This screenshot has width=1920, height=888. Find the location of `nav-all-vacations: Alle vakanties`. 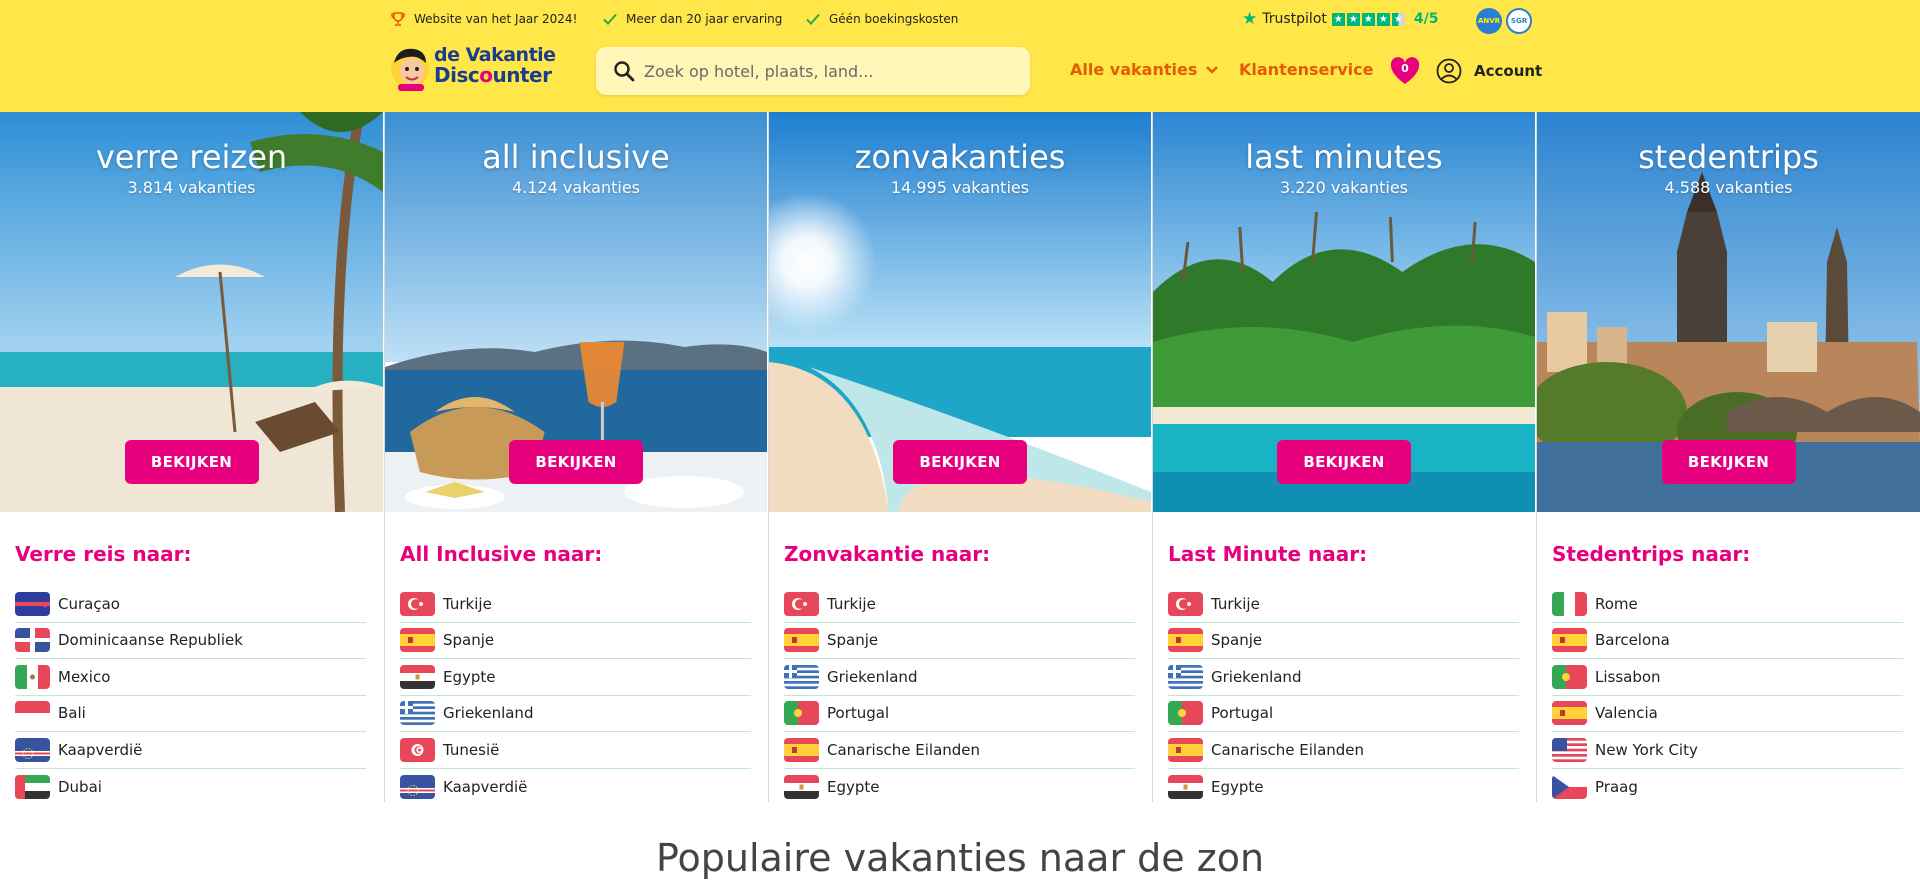

nav-all-vacations: Alle vakanties is located at coordinates (1144, 69).